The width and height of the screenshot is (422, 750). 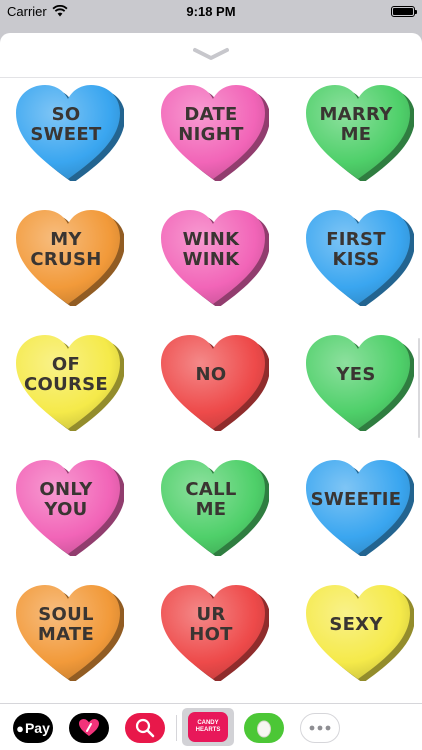 What do you see at coordinates (66, 114) in the screenshot?
I see `sticker-line-1: SO` at bounding box center [66, 114].